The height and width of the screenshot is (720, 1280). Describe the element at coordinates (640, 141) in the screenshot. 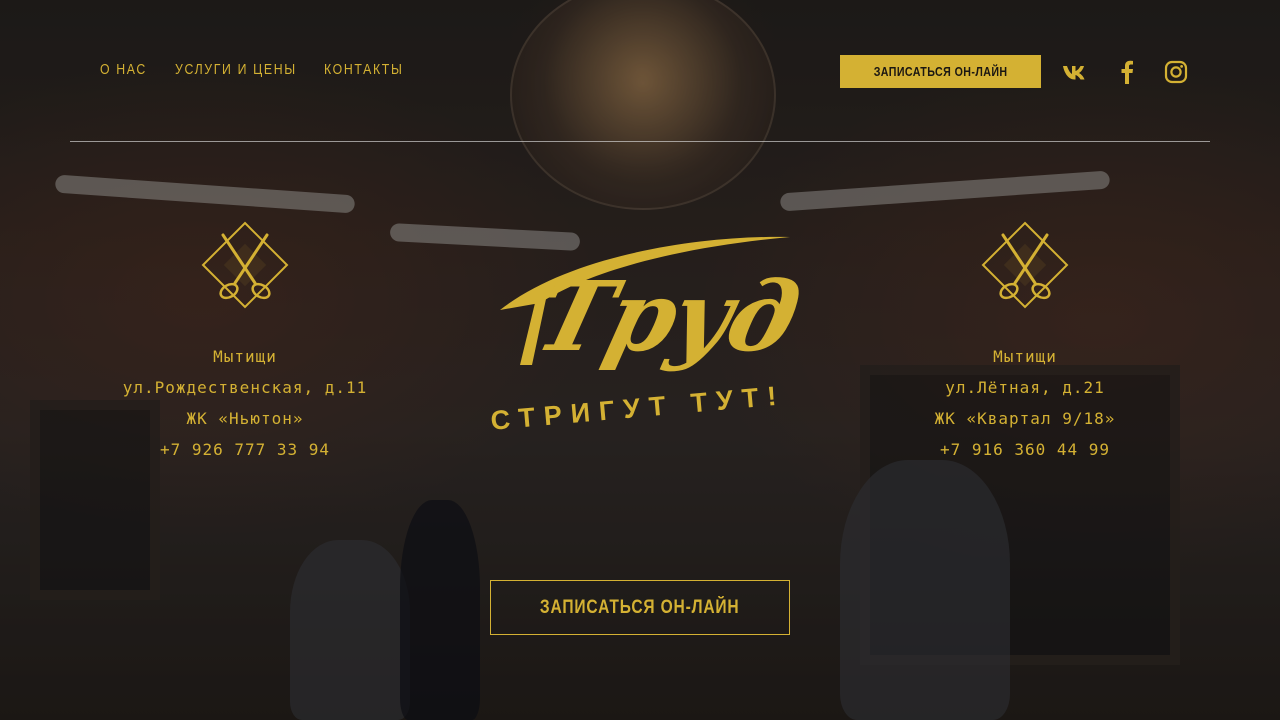

I see `header-divider` at that location.